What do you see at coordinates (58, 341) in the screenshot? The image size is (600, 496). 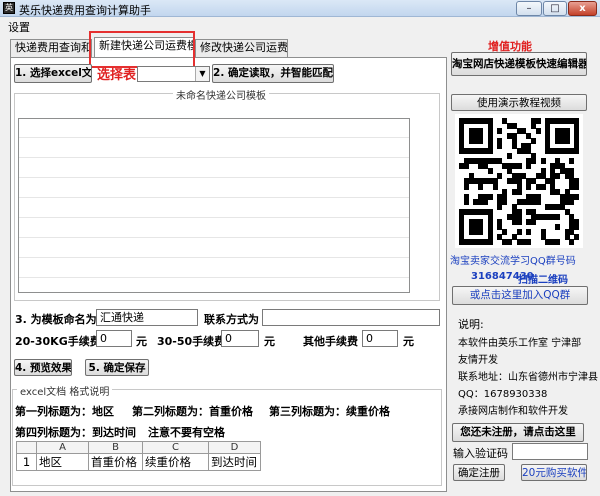 I see `fee-20-30-label: 20-30KG手续费` at bounding box center [58, 341].